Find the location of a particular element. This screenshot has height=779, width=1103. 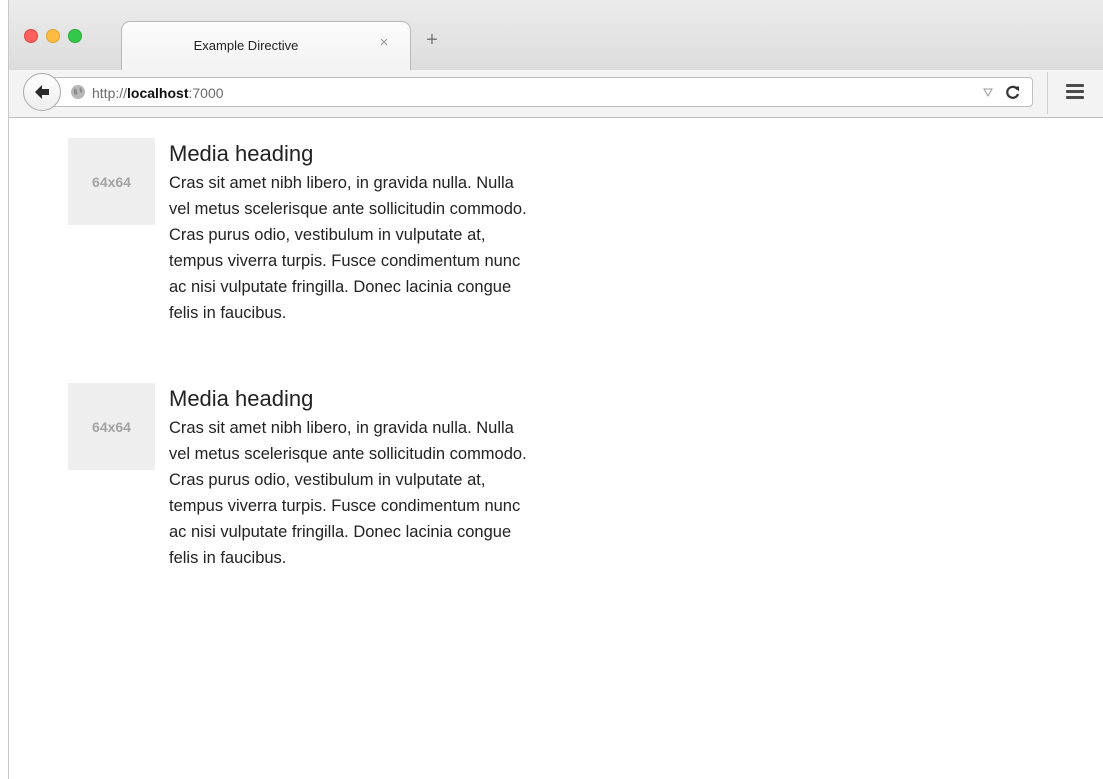

title-bar: Example Directive × + is located at coordinates (556, 35).